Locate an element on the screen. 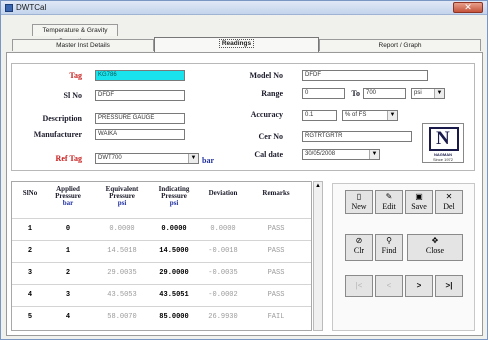 This screenshot has width=488, height=340. save-button: ▣ Save is located at coordinates (419, 202).